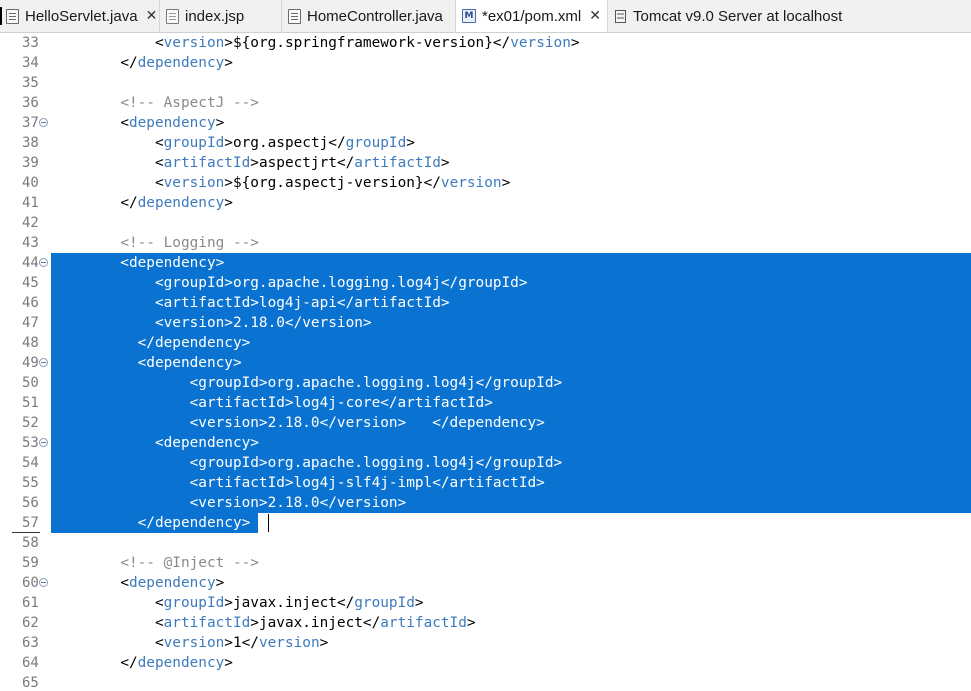  I want to click on code-line: 60 <dependency>, so click(485, 583).